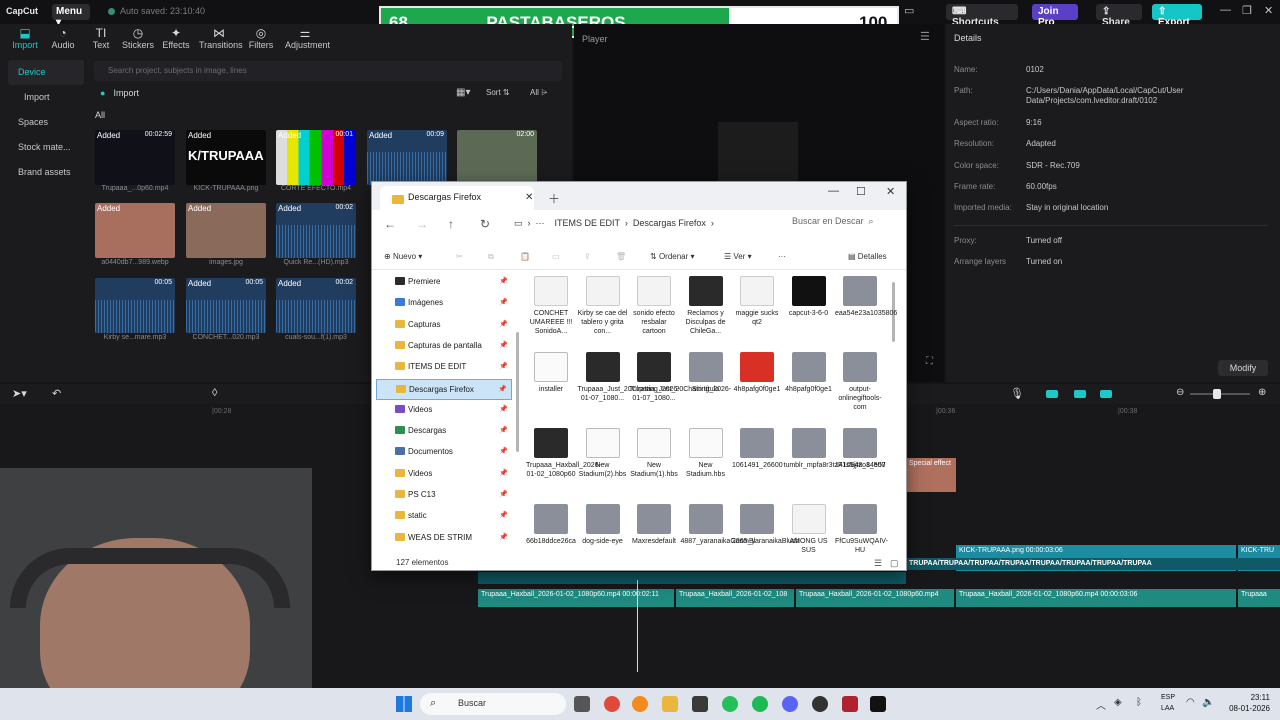 The width and height of the screenshot is (1280, 720). What do you see at coordinates (1118, 702) in the screenshot?
I see `network-icon: ◈` at bounding box center [1118, 702].